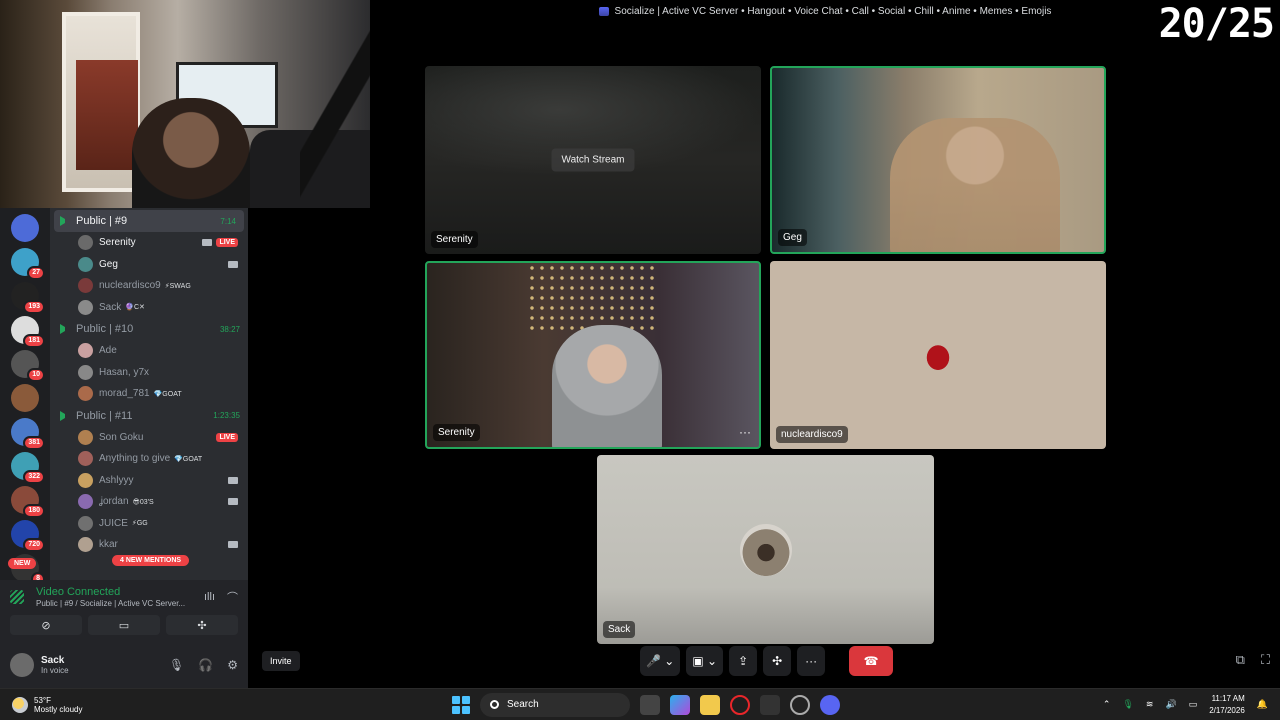 The height and width of the screenshot is (720, 1280). I want to click on video-tile-nucleardisco9: nucleardisco9, so click(938, 355).